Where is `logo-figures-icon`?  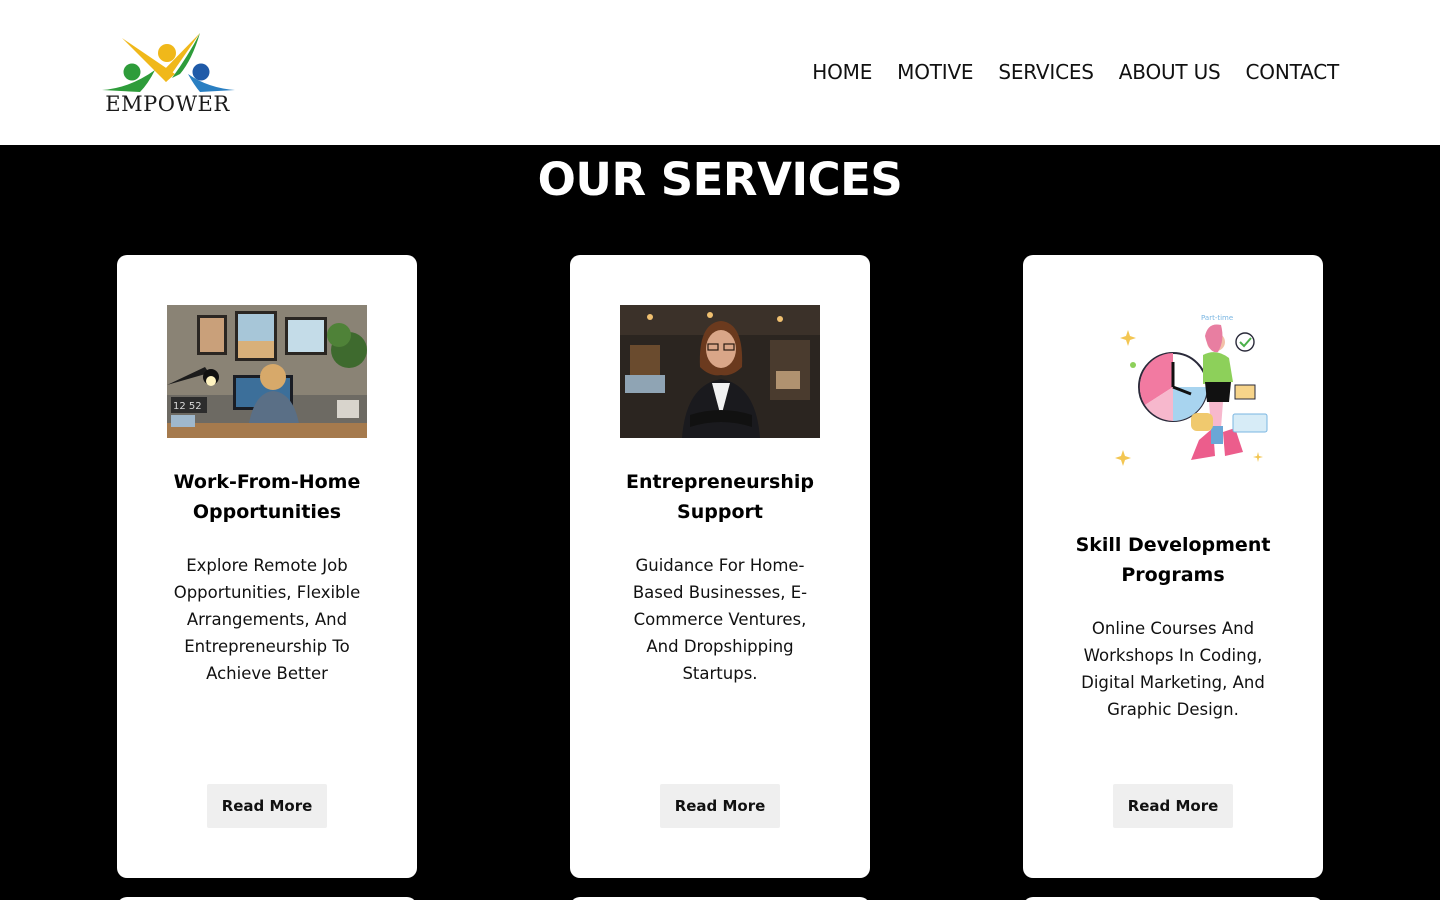
logo-figures-icon is located at coordinates (168, 62).